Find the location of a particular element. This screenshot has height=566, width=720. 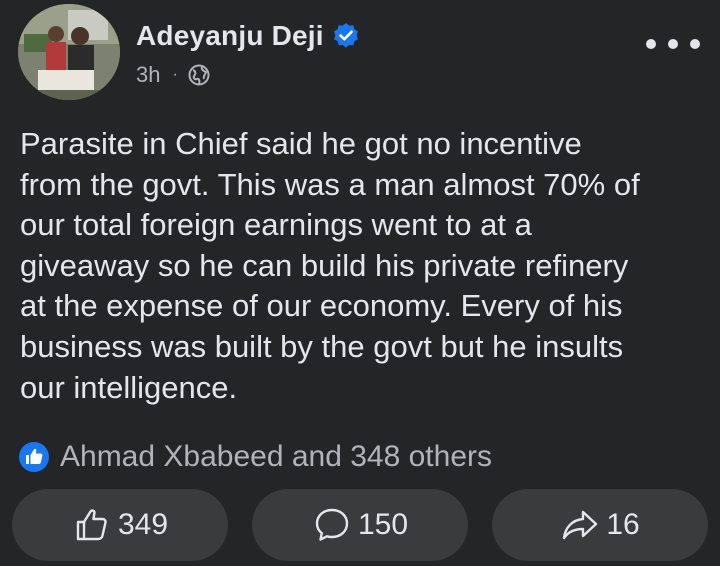

like-reaction-icon is located at coordinates (34, 457).